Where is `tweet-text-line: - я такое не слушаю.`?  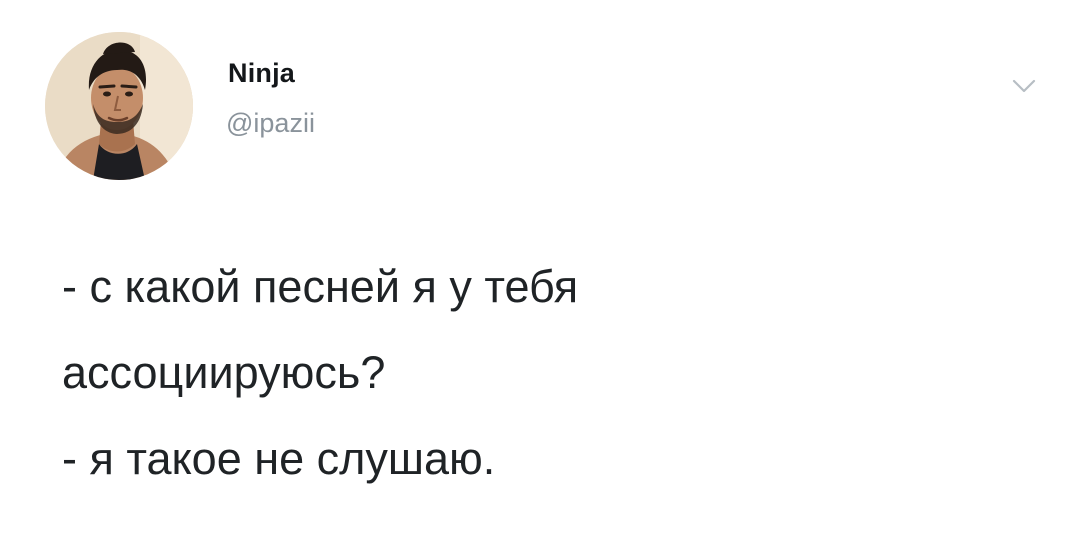 tweet-text-line: - я такое не слушаю. is located at coordinates (279, 458).